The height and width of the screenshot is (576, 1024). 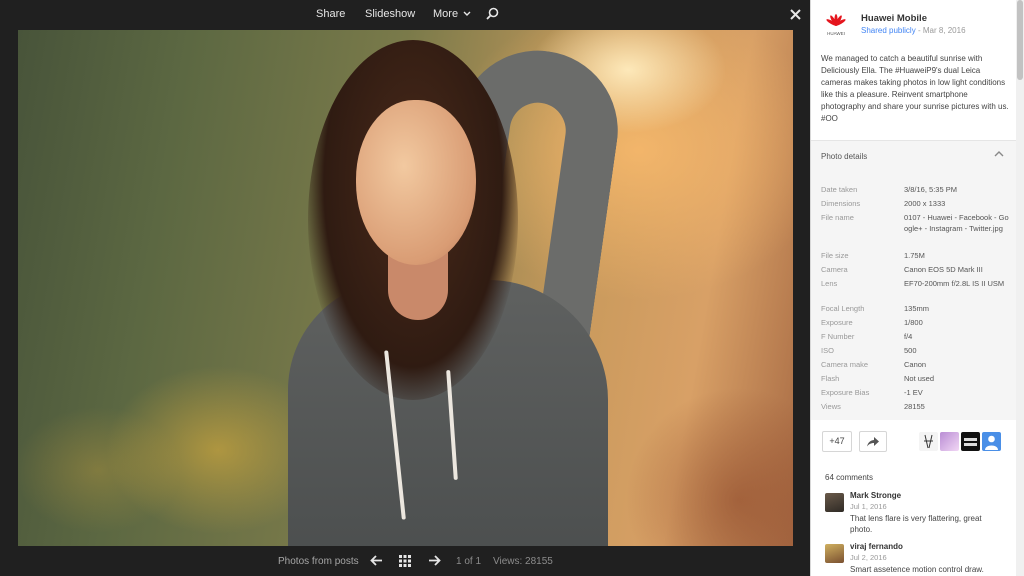 What do you see at coordinates (523, 561) in the screenshot?
I see `views-count: Views: 28155` at bounding box center [523, 561].